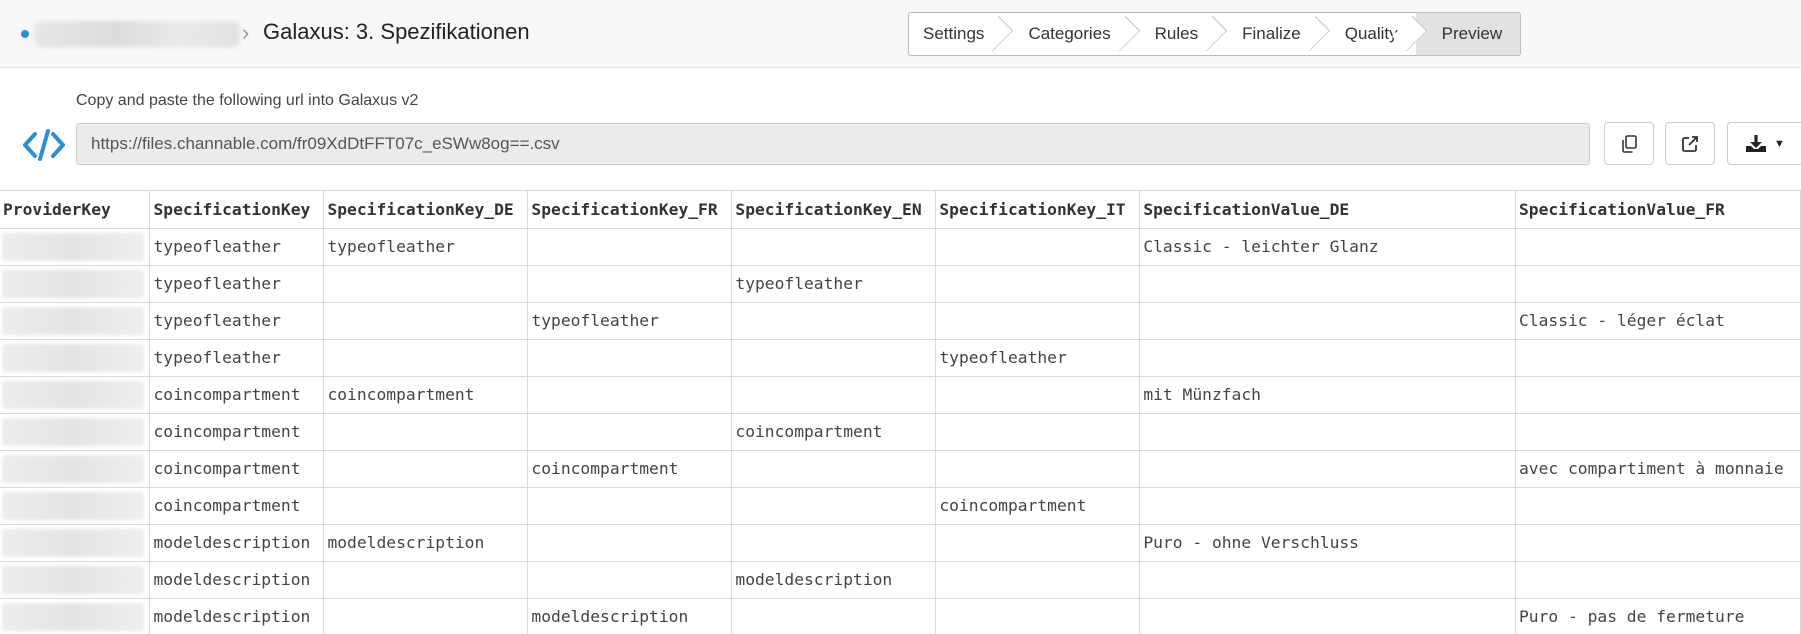 The width and height of the screenshot is (1801, 634). I want to click on column-header: SpecificationValue_DE, so click(1327, 210).